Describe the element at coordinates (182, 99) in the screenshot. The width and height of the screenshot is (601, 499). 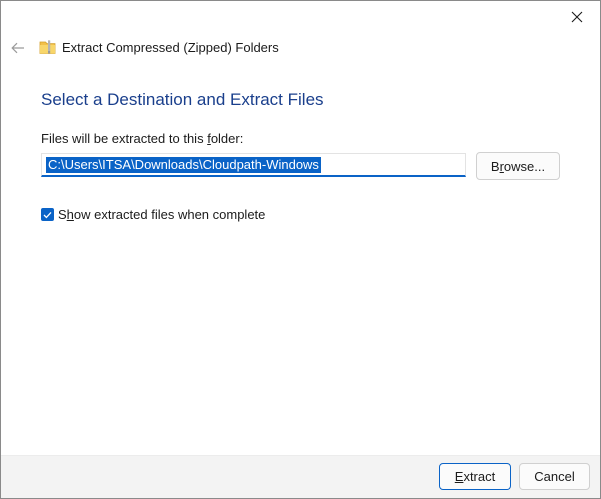
I see `page-heading: Select a Destination and Extract Files` at that location.